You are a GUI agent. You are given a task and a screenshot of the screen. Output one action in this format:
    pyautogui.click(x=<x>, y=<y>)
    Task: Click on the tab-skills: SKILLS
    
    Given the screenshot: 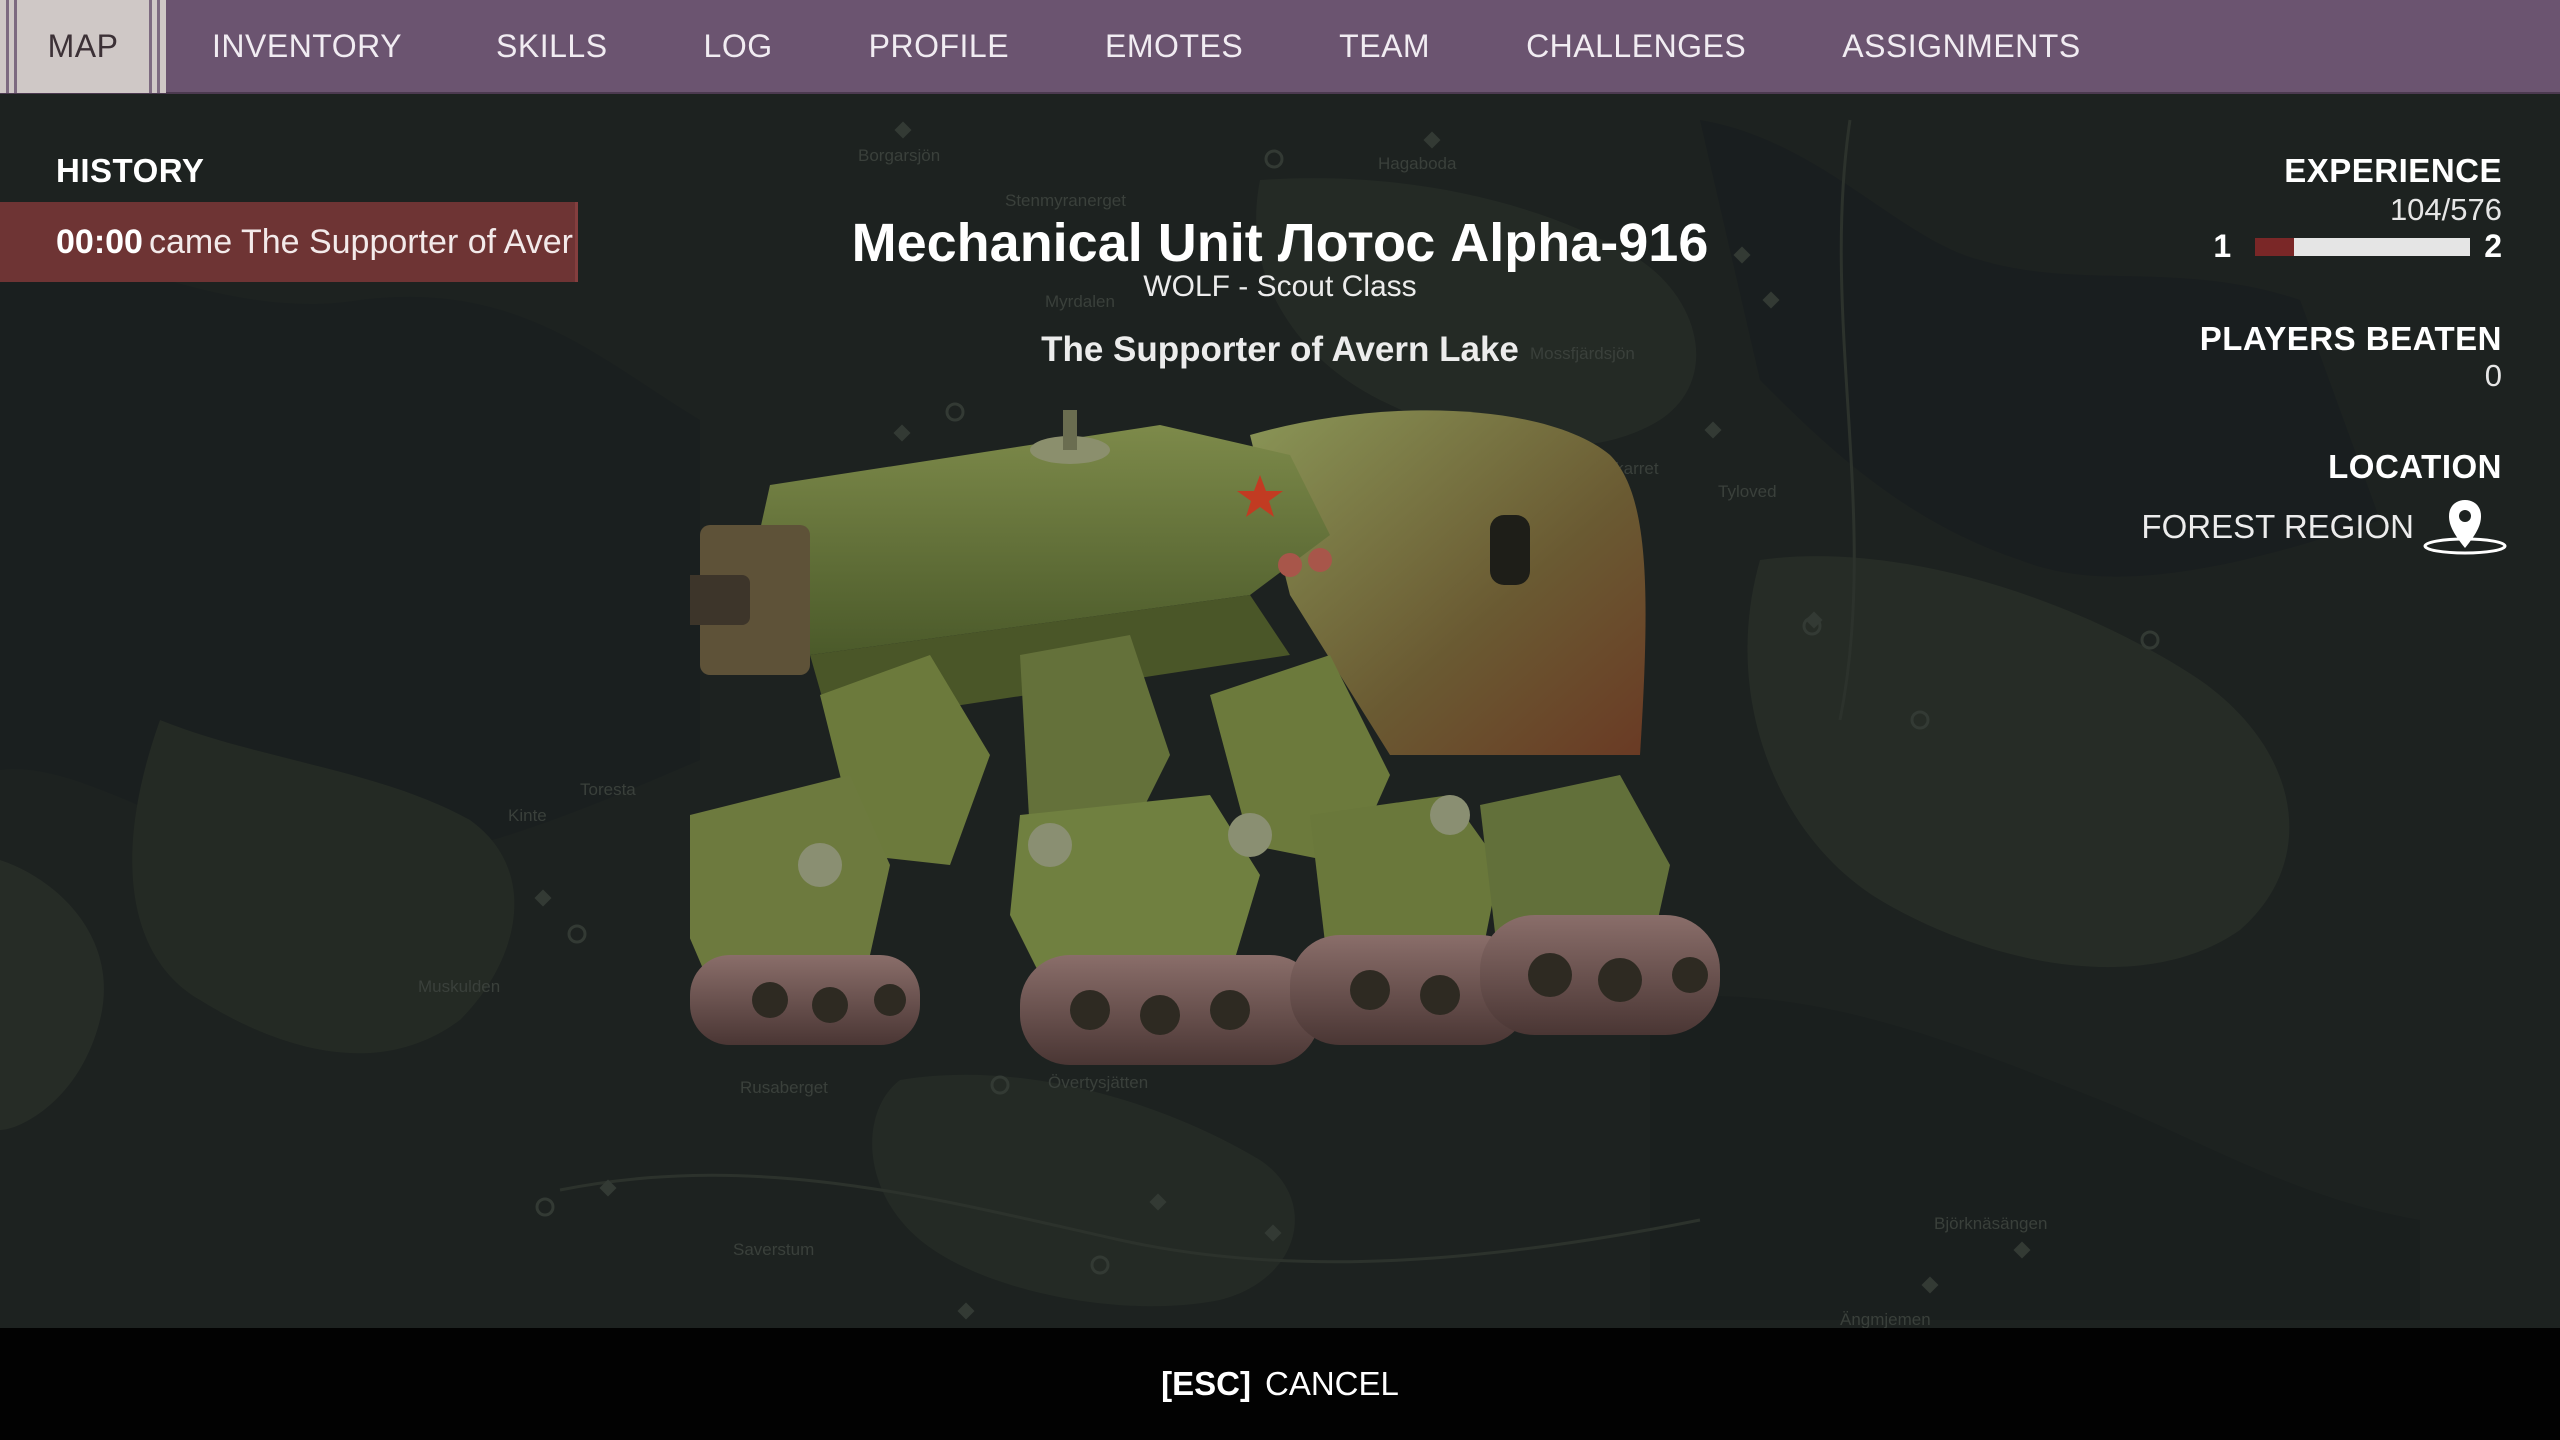 What is the action you would take?
    pyautogui.click(x=552, y=46)
    